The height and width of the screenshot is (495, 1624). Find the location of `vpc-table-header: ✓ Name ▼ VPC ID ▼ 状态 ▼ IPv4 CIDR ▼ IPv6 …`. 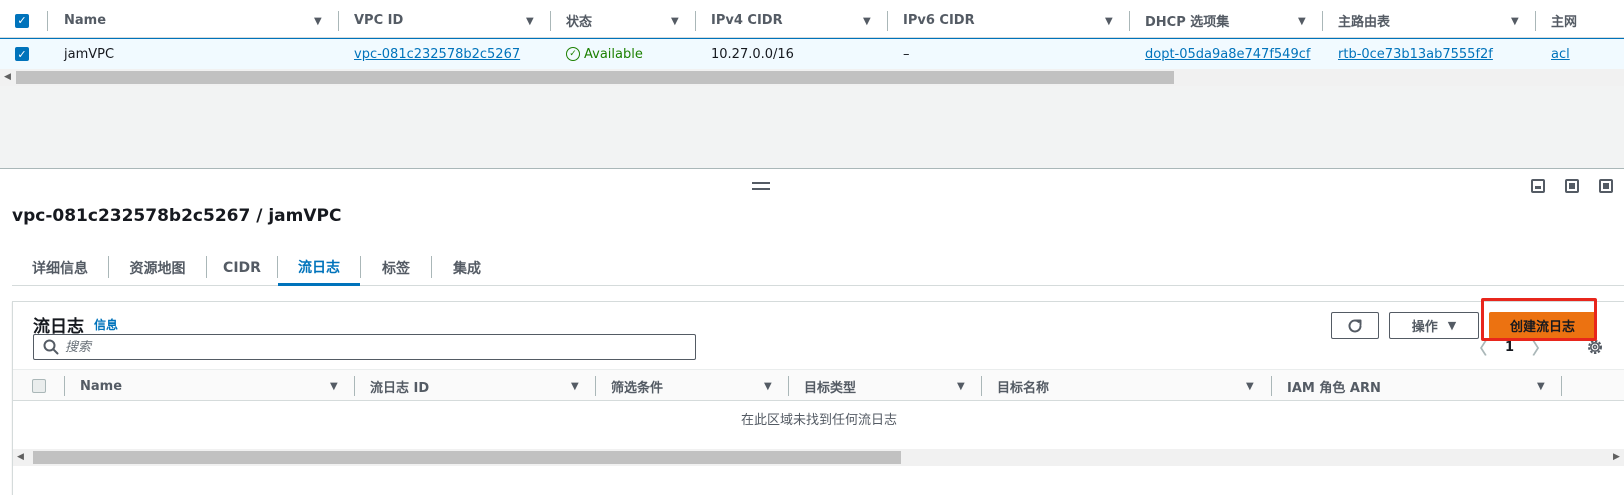

vpc-table-header: ✓ Name ▼ VPC ID ▼ 状态 ▼ IPv4 CIDR ▼ IPv6 … is located at coordinates (812, 21).